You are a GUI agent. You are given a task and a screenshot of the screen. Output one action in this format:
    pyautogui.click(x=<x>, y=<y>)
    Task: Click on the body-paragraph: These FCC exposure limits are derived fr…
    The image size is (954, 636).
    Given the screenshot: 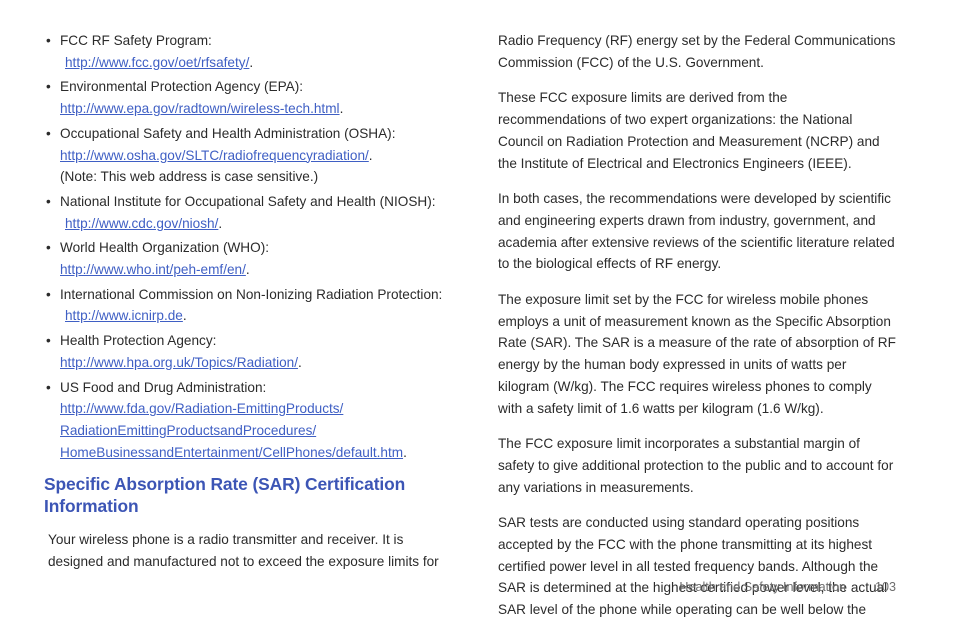 What is the action you would take?
    pyautogui.click(x=689, y=130)
    